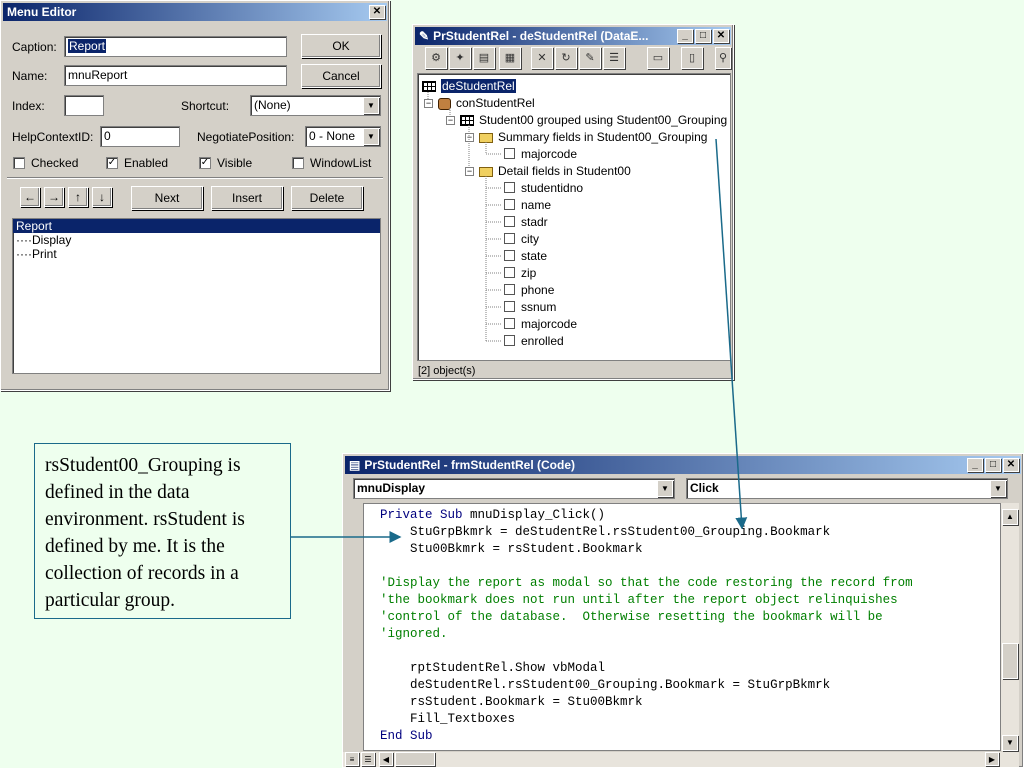 The width and height of the screenshot is (1024, 768). What do you see at coordinates (614, 58) in the screenshot?
I see `properties-icon: ☰` at bounding box center [614, 58].